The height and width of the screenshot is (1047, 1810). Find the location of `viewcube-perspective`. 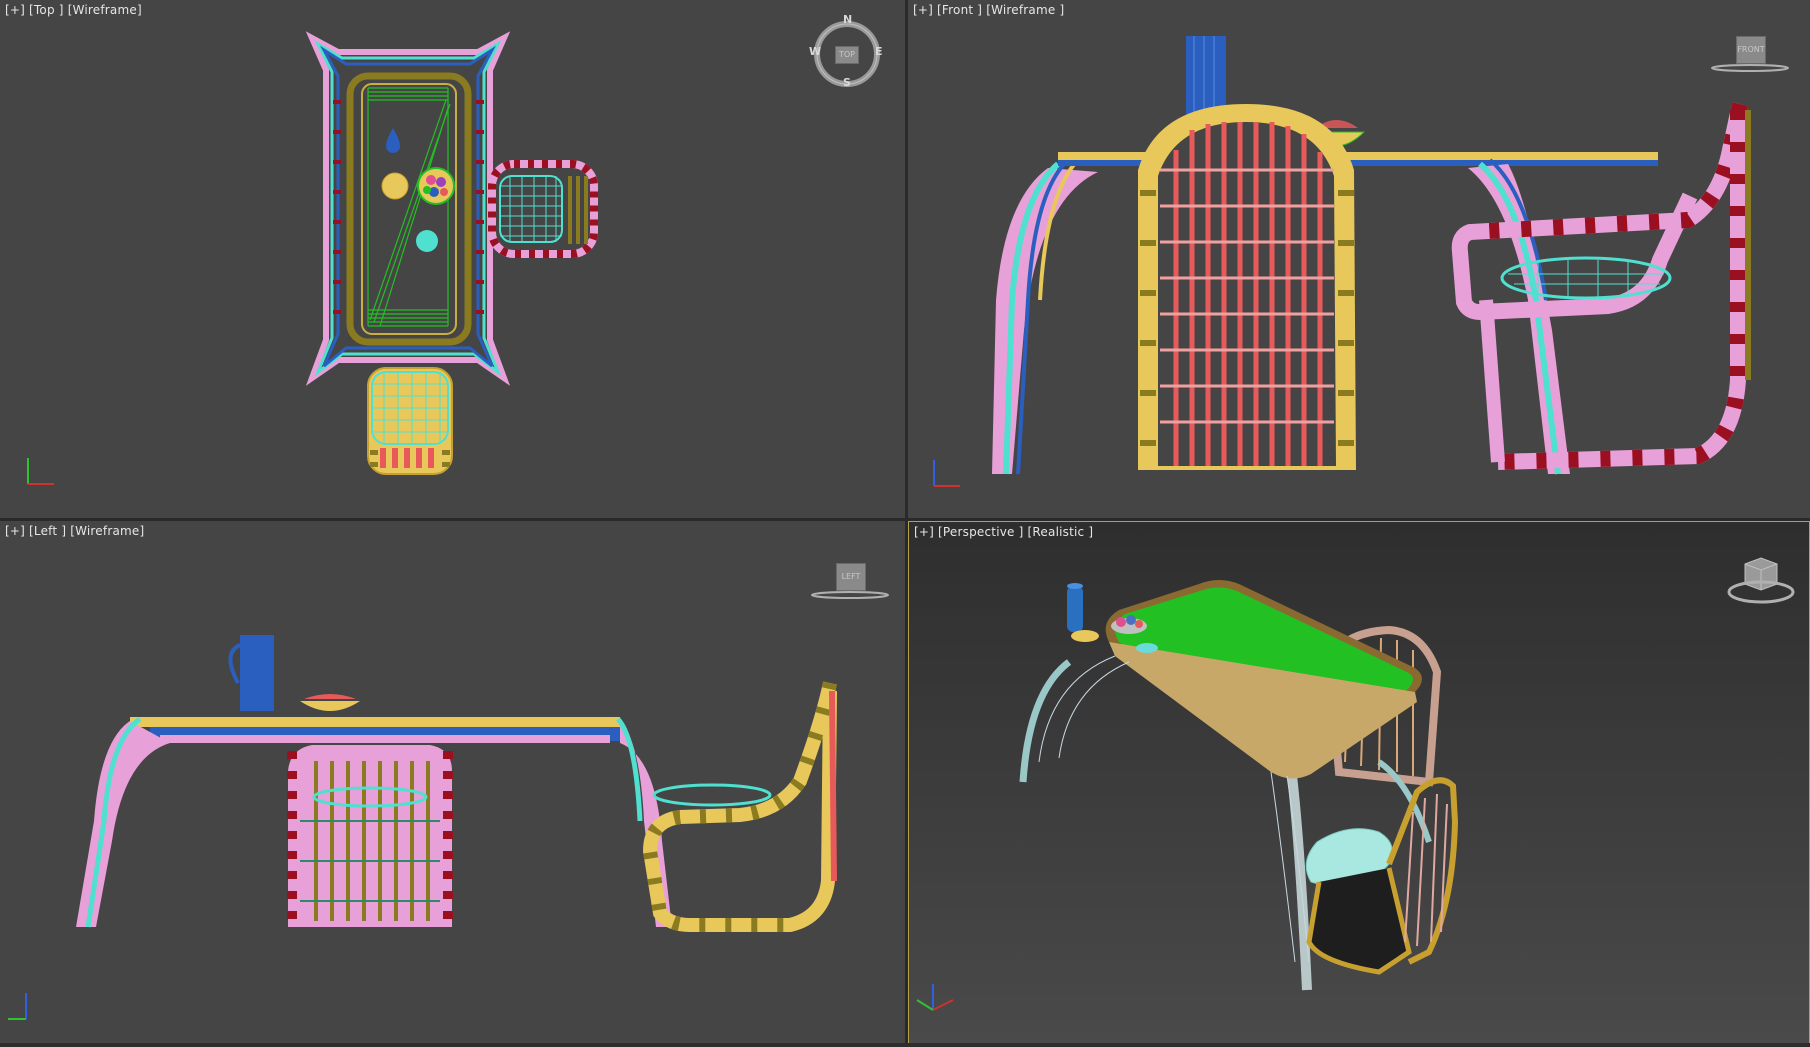

viewcube-perspective is located at coordinates (1757, 582).